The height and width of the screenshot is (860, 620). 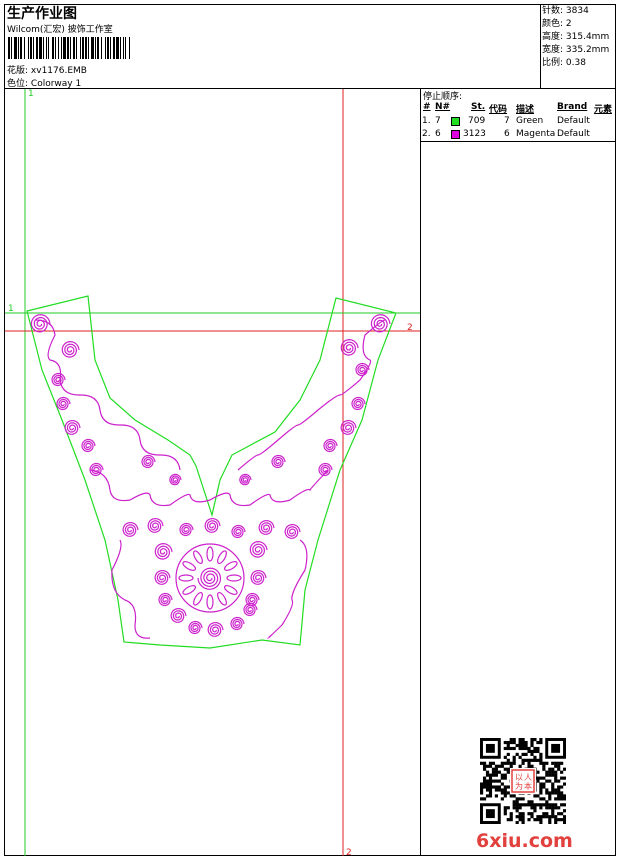 What do you see at coordinates (209, 578) in the screenshot?
I see `medallion-spiral` at bounding box center [209, 578].